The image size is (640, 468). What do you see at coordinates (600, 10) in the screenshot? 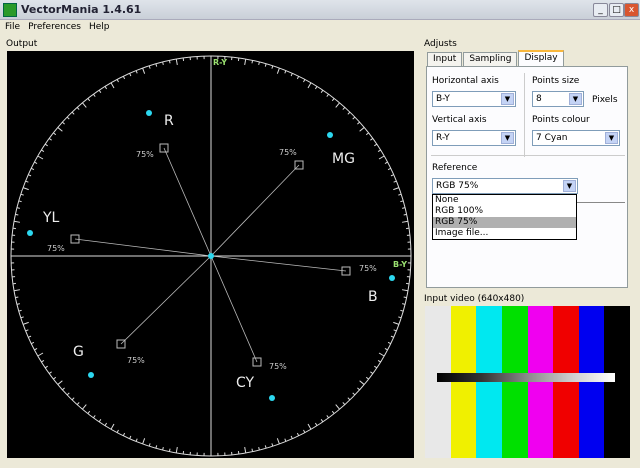
I see `minimize-button: _` at bounding box center [600, 10].